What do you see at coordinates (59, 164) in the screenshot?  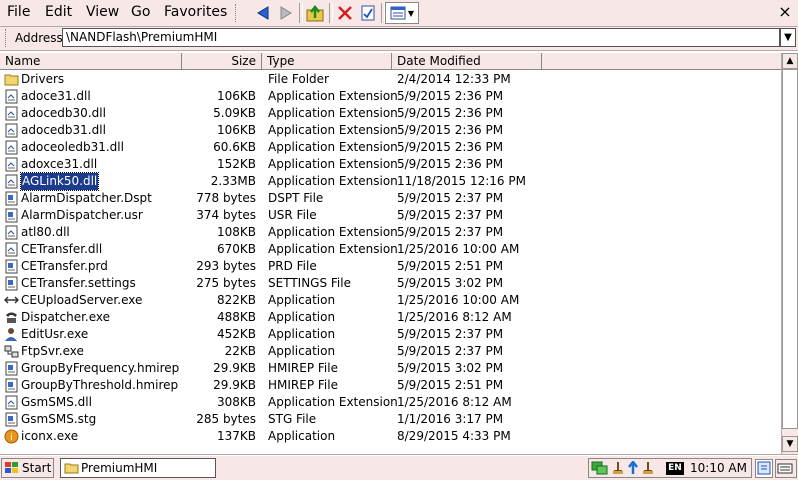 I see `file-name: adoxce31.dll` at bounding box center [59, 164].